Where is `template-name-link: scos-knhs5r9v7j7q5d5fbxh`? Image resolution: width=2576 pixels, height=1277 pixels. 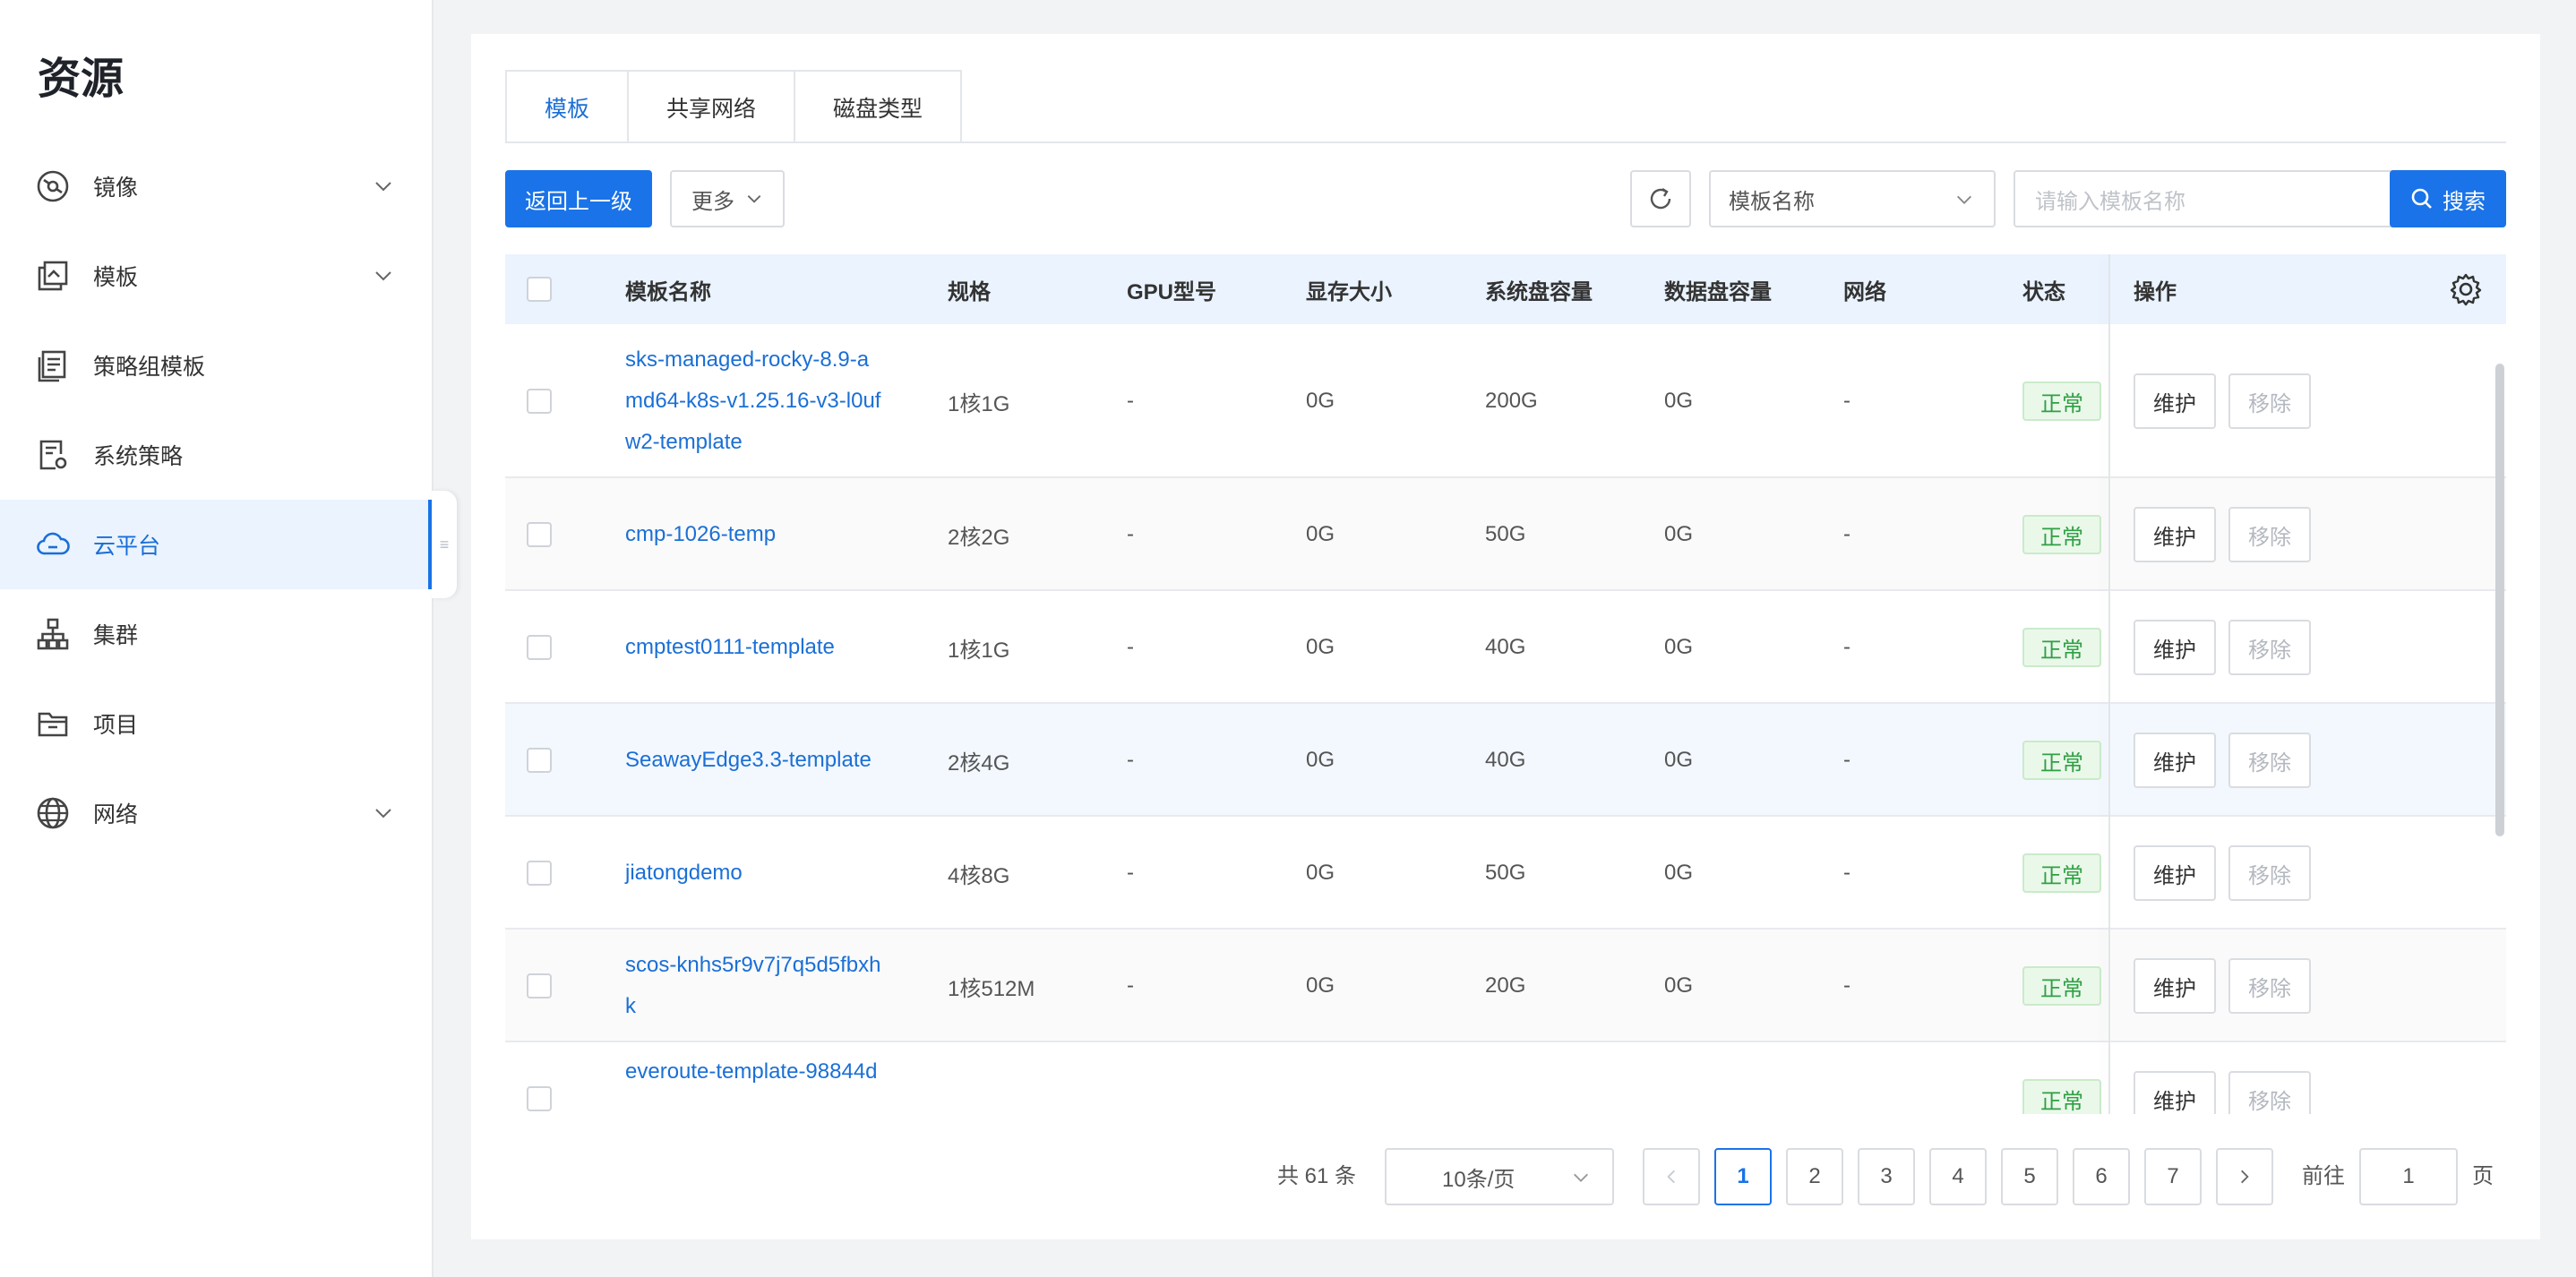
template-name-link: scos-knhs5r9v7j7q5d5fbxh is located at coordinates (753, 965).